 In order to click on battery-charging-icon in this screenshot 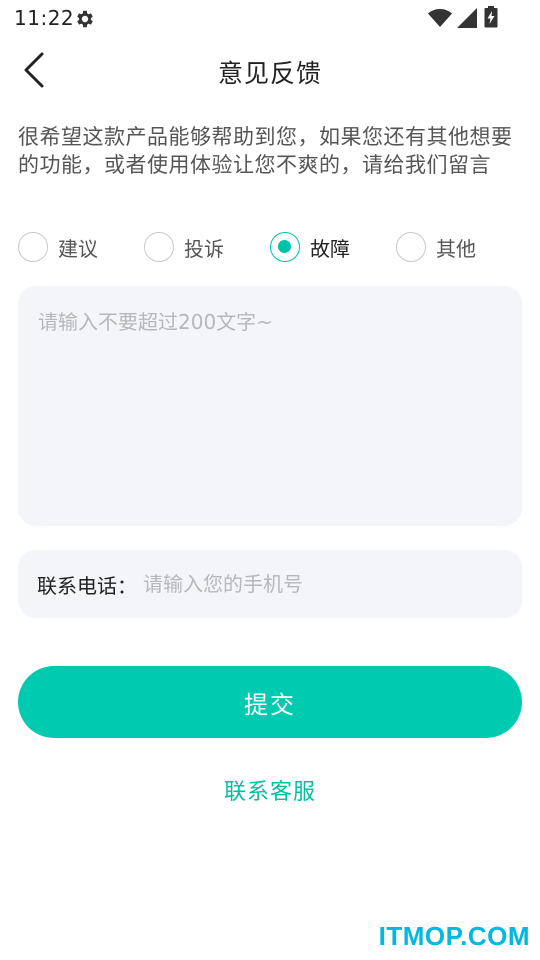, I will do `click(491, 17)`.